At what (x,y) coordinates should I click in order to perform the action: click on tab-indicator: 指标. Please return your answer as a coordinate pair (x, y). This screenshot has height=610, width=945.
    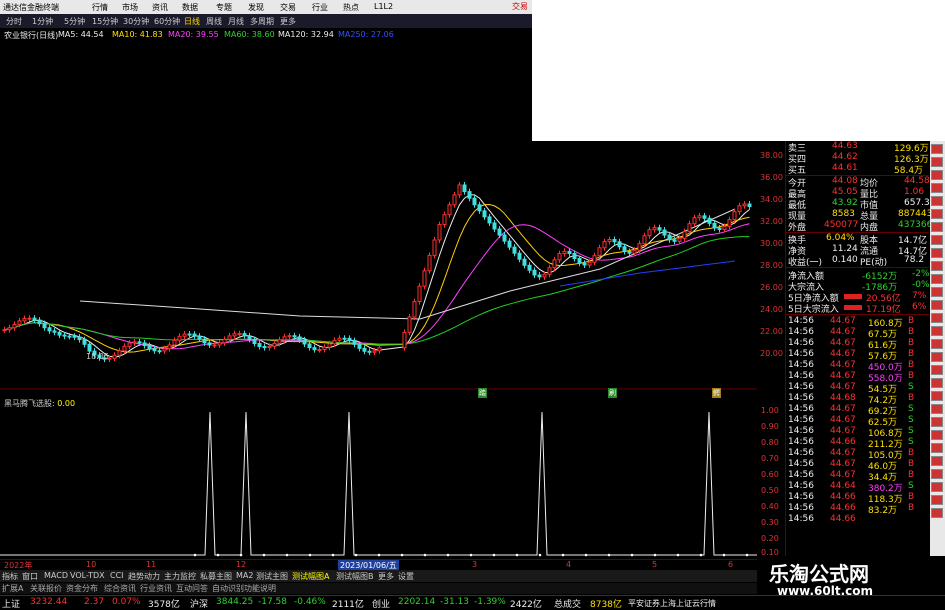
    Looking at the image, I should click on (10, 576).